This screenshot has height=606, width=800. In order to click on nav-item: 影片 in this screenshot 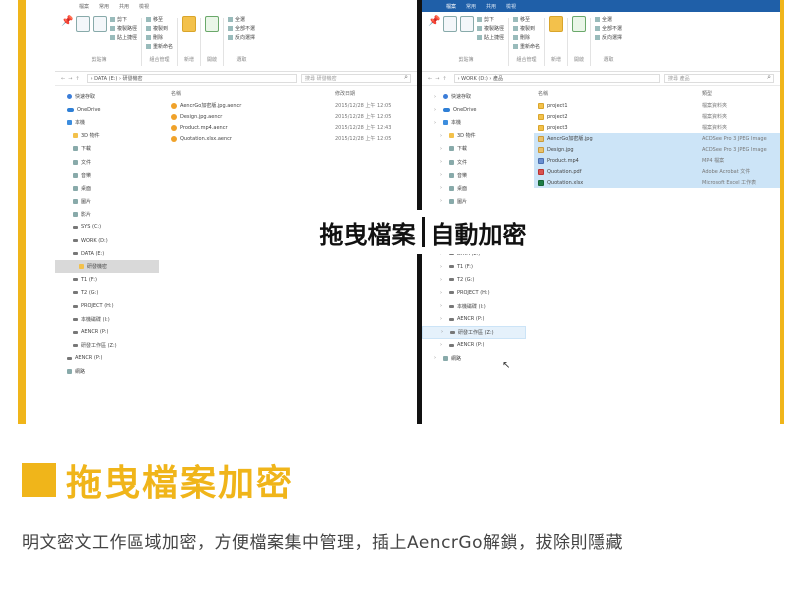, I will do `click(107, 214)`.